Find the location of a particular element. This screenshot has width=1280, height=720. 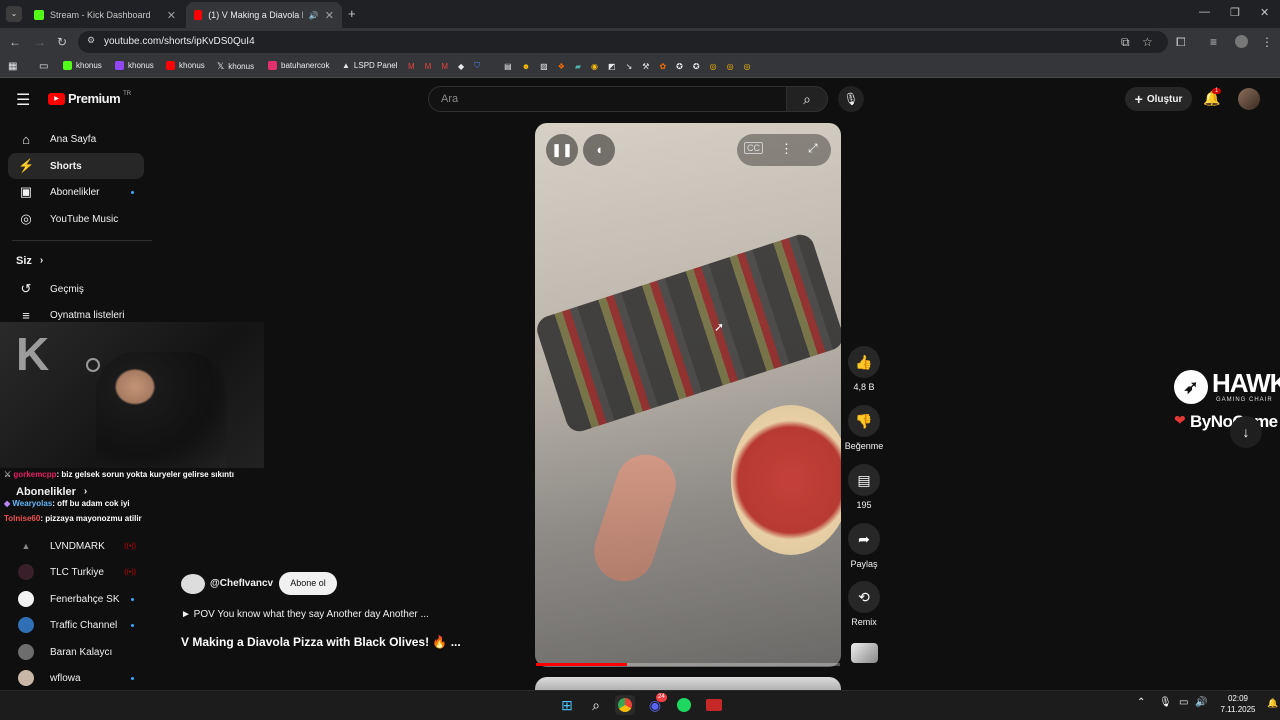

bookmark-batuhanercok: batuhanercok is located at coordinates (298, 65).